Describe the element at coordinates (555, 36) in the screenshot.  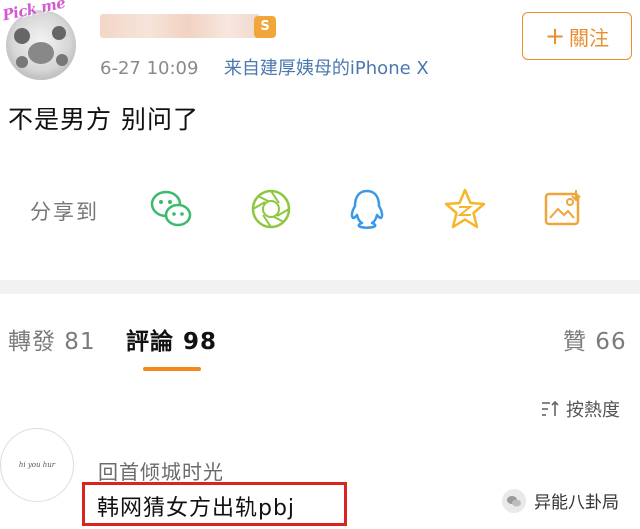
I see `plus-icon: +` at that location.